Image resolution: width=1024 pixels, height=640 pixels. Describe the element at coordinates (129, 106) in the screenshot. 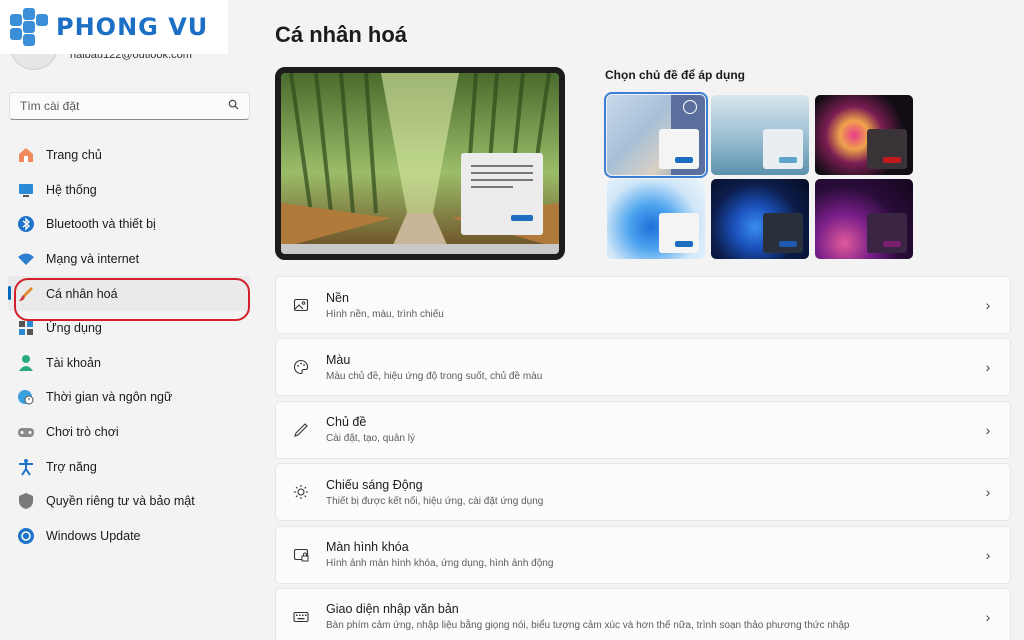

I see `search-input: Tìm cài đặt` at that location.